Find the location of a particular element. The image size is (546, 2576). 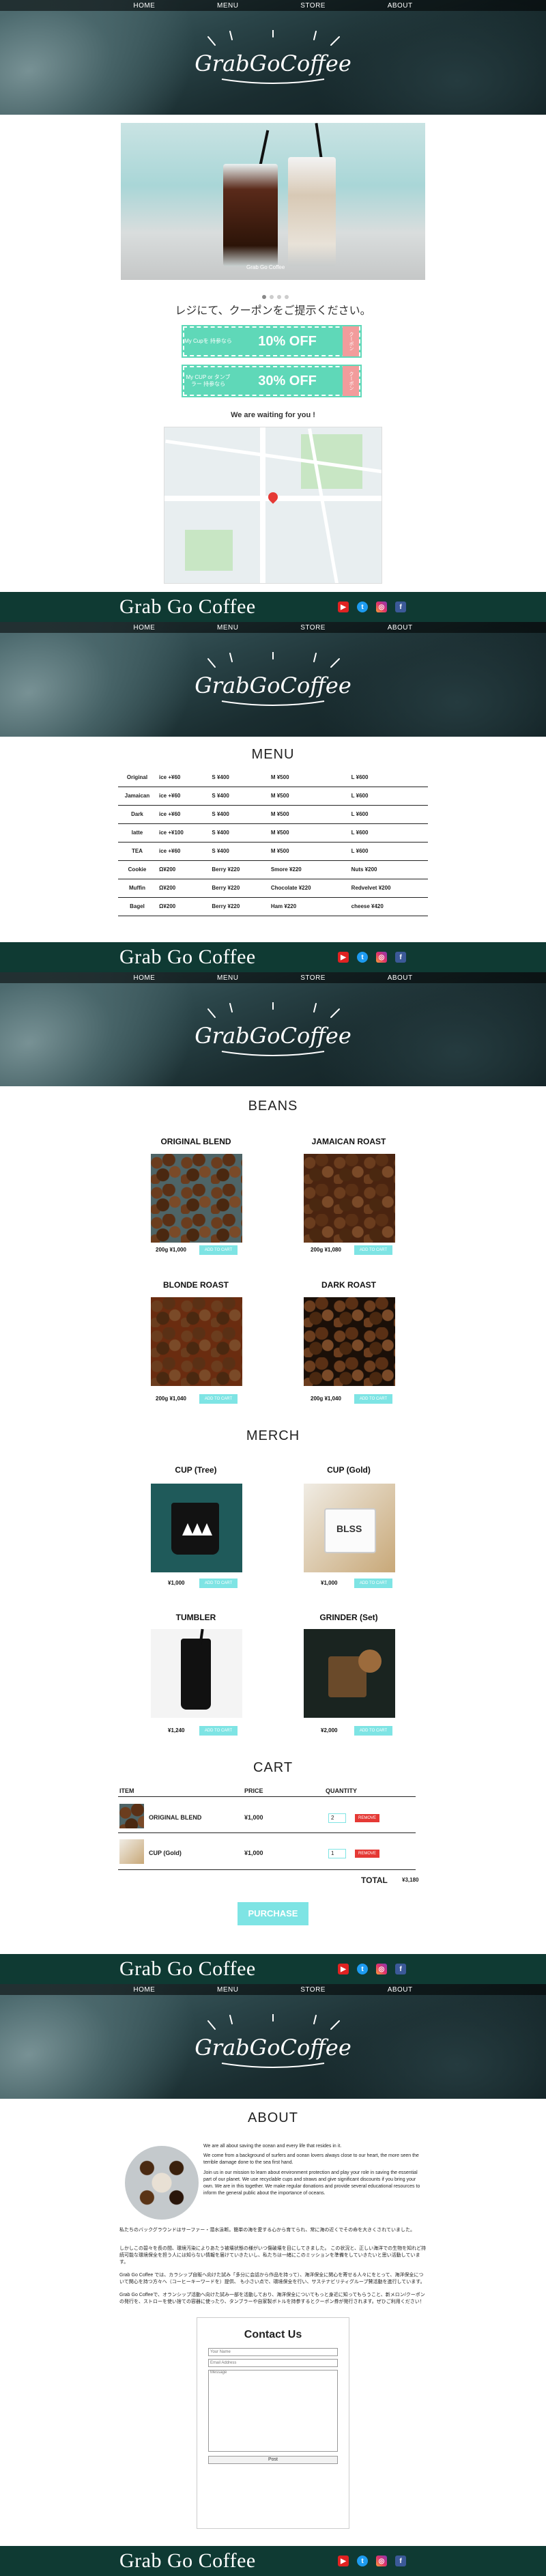

menu-item-name: Jamaican is located at coordinates (137, 797).